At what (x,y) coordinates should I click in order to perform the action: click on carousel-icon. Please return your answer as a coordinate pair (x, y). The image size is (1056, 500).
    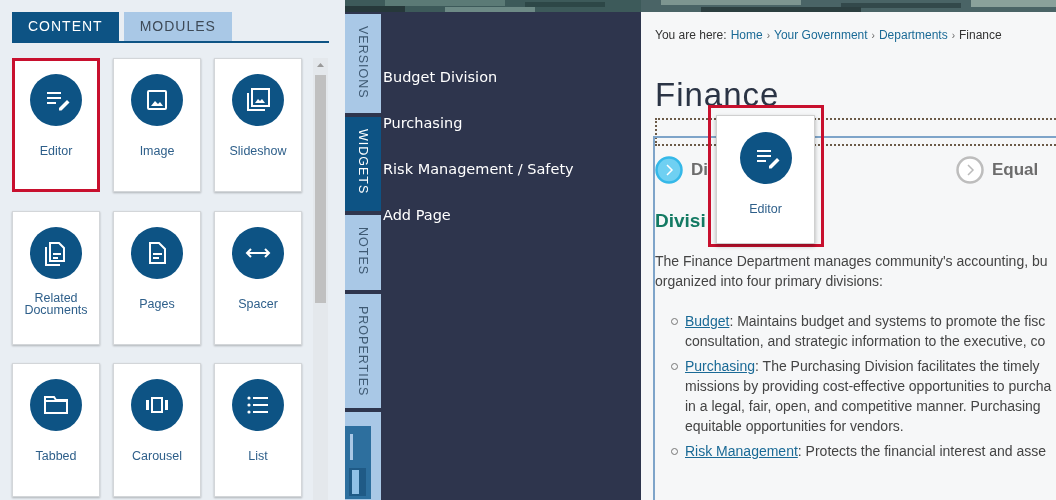
    Looking at the image, I should click on (157, 405).